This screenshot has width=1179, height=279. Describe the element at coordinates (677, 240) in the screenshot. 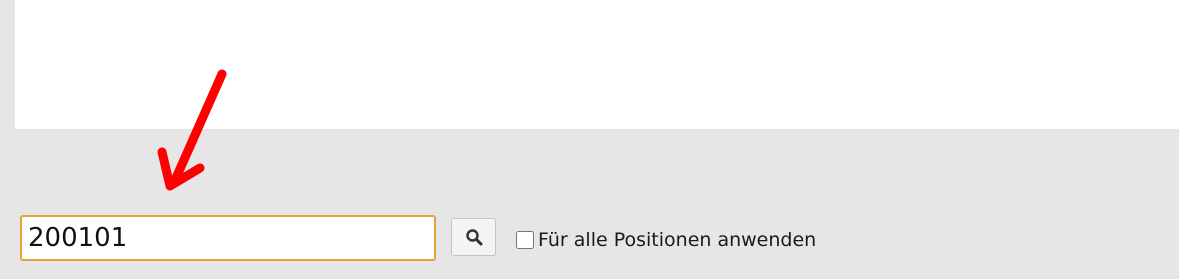

I see `apply-all-label: Für alle Positionen anwenden` at that location.